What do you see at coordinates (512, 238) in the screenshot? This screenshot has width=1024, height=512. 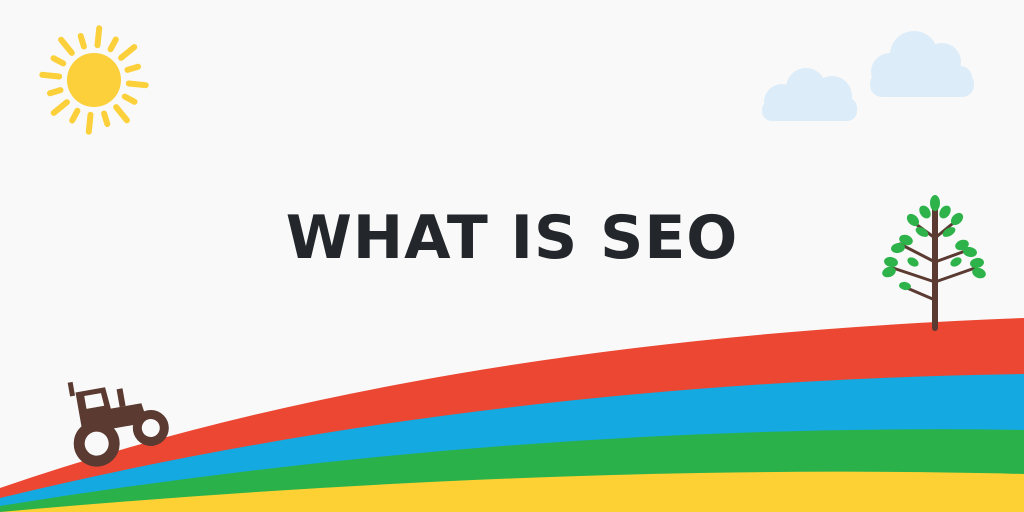 I see `page-title: WHAT IS SEO` at bounding box center [512, 238].